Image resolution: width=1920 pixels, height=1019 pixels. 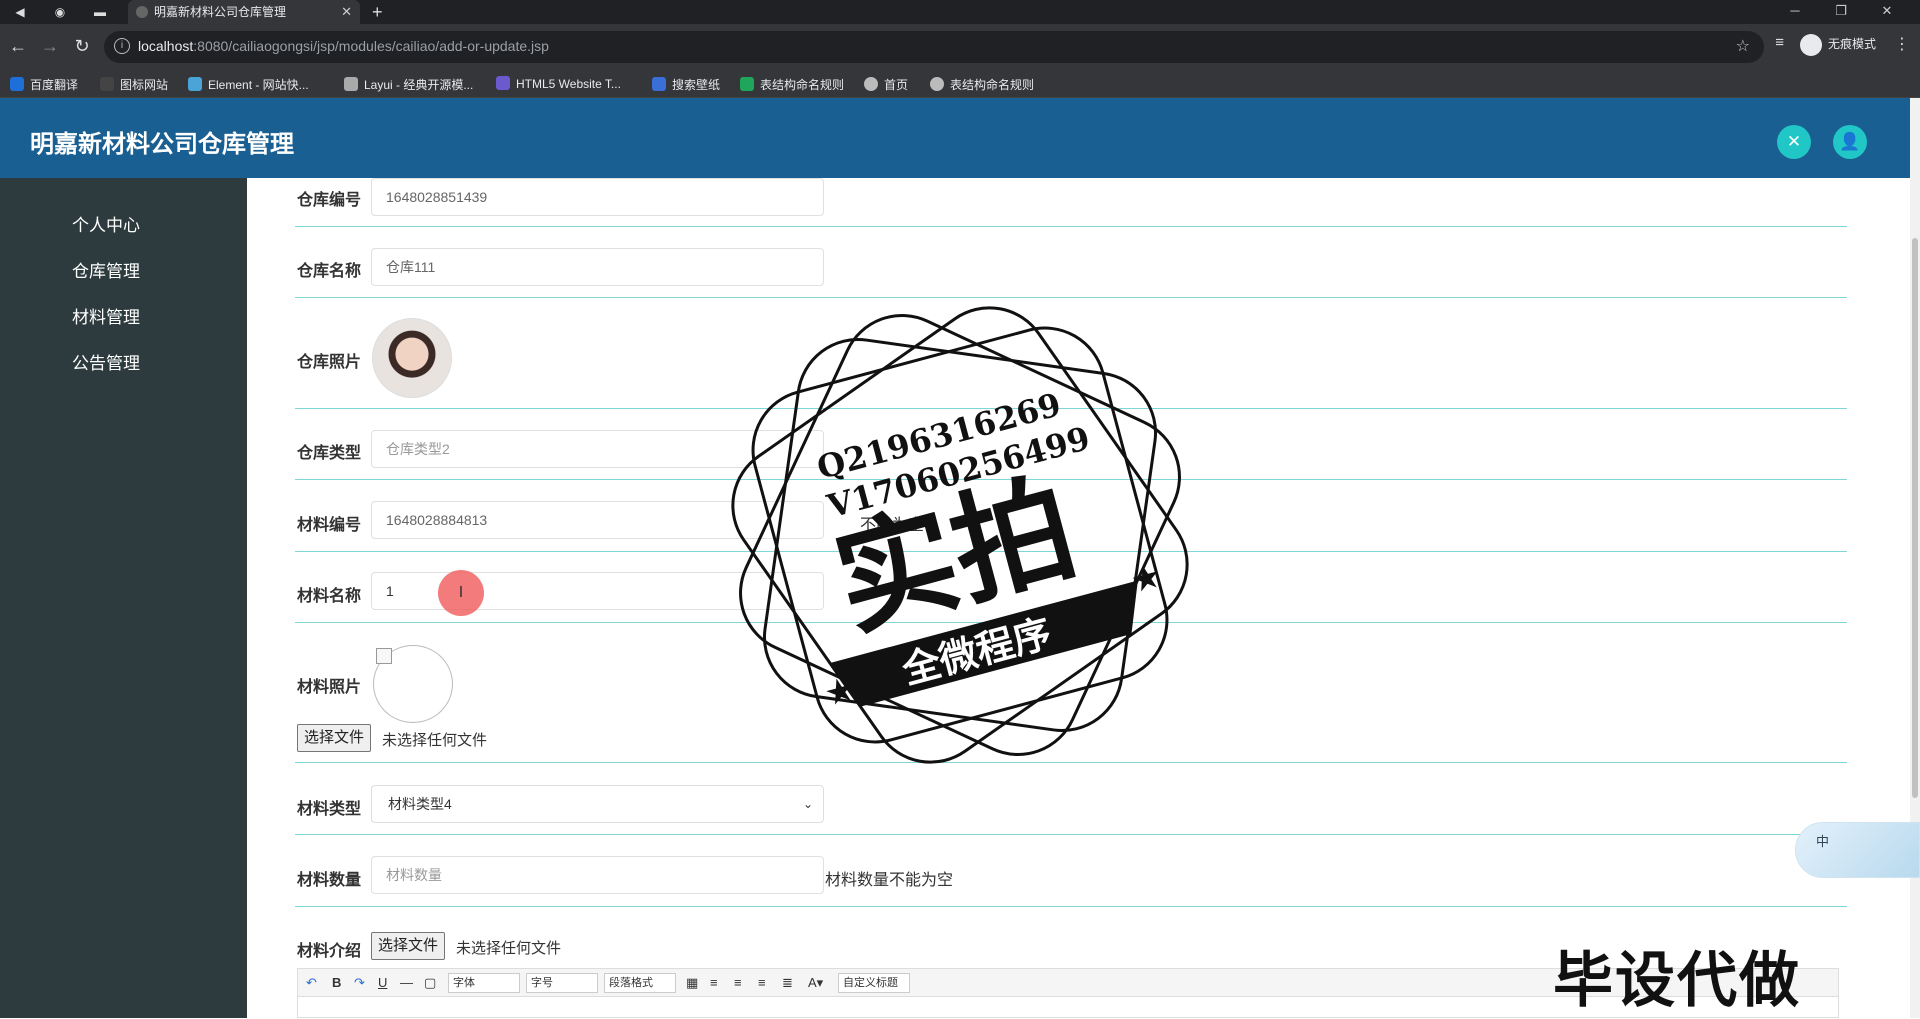 I want to click on field-label: 材料照片, so click(x=329, y=687).